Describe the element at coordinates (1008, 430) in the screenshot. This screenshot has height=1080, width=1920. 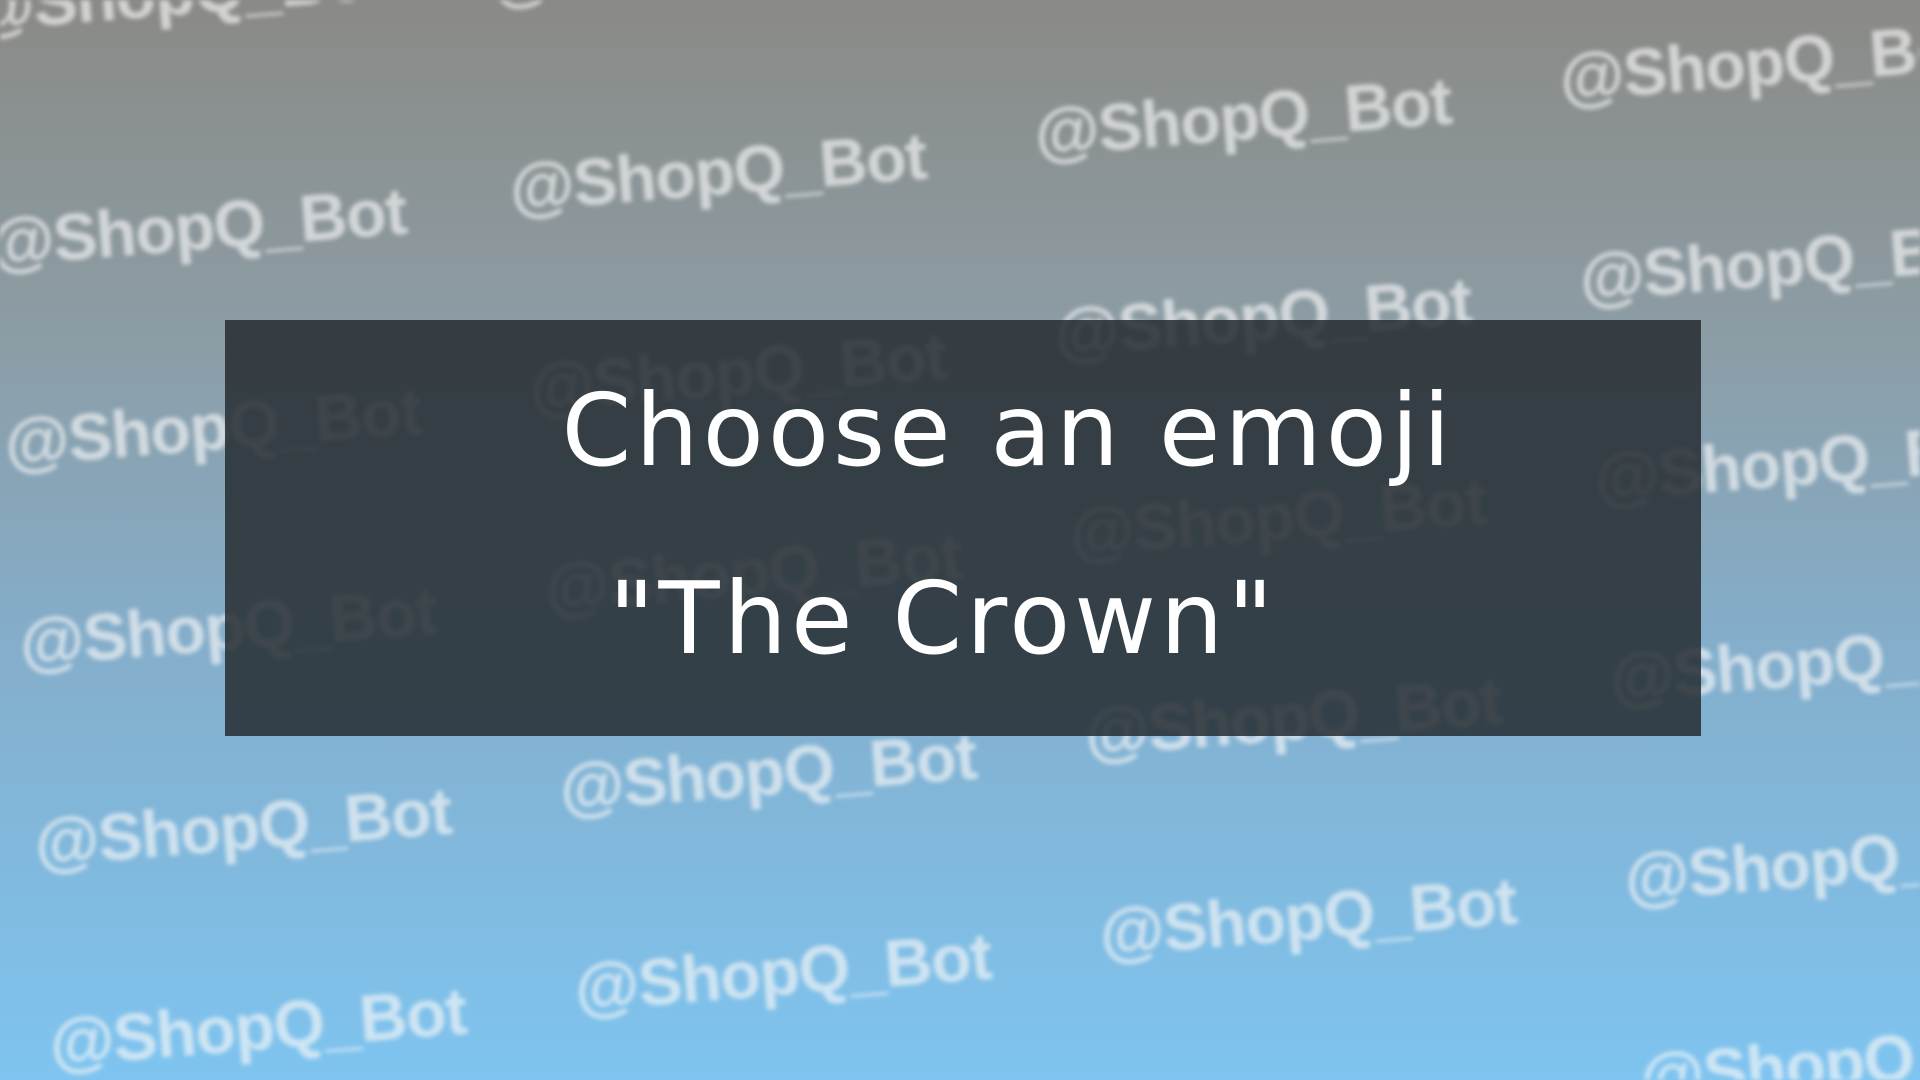
I see `card-heading: Choose an emoji` at that location.